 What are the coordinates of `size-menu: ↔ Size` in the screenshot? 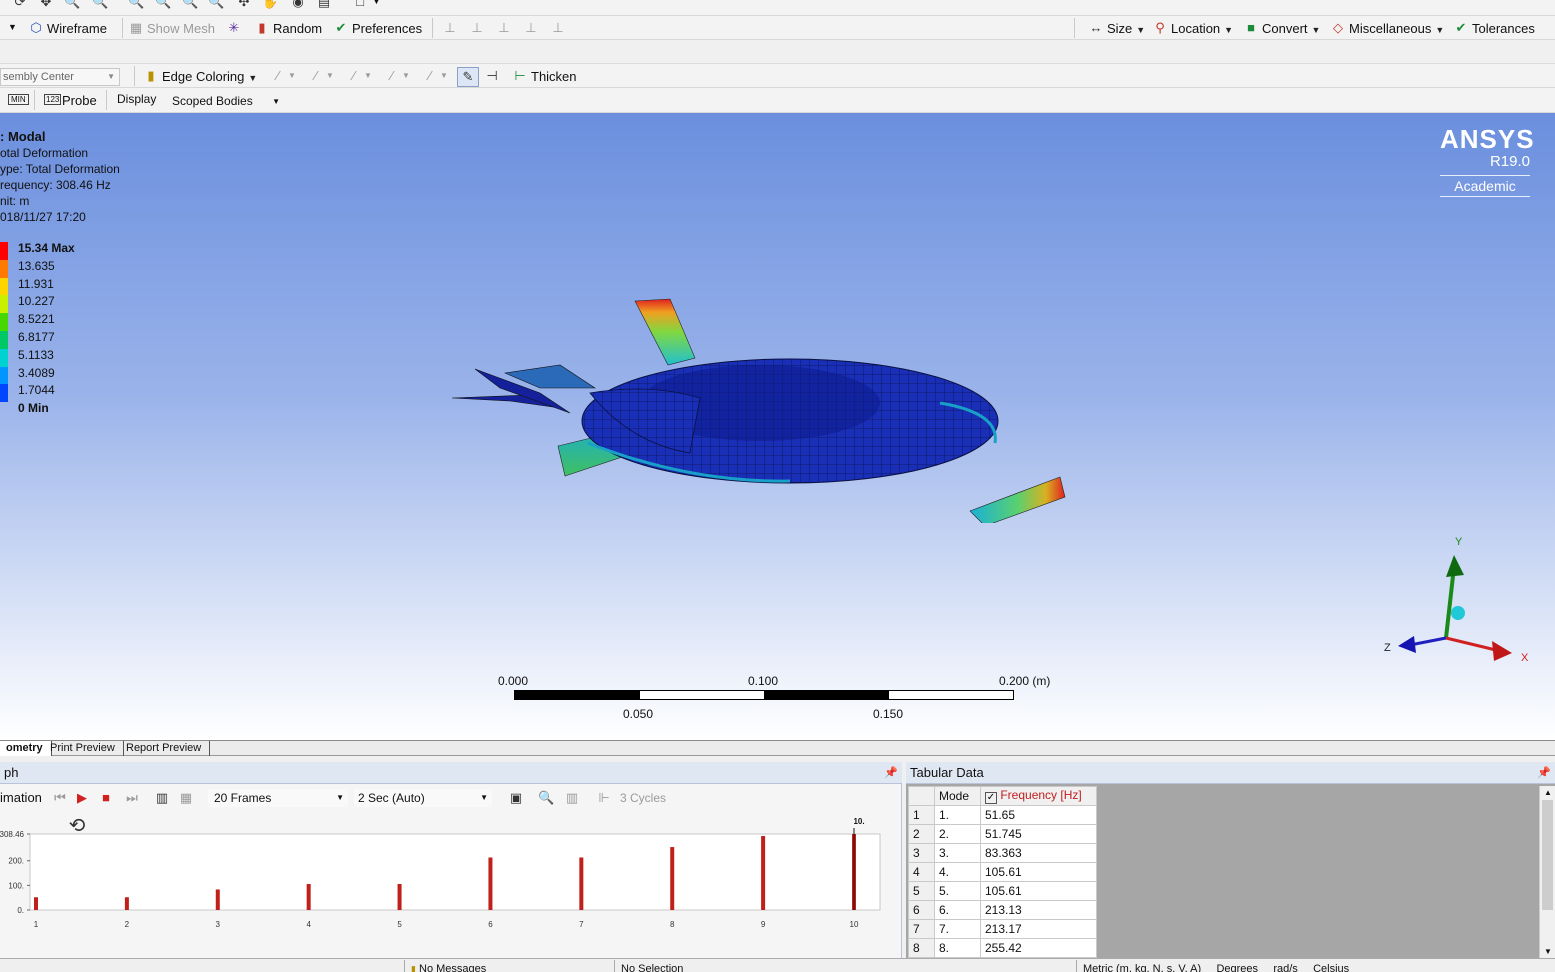 It's located at (1116, 28).